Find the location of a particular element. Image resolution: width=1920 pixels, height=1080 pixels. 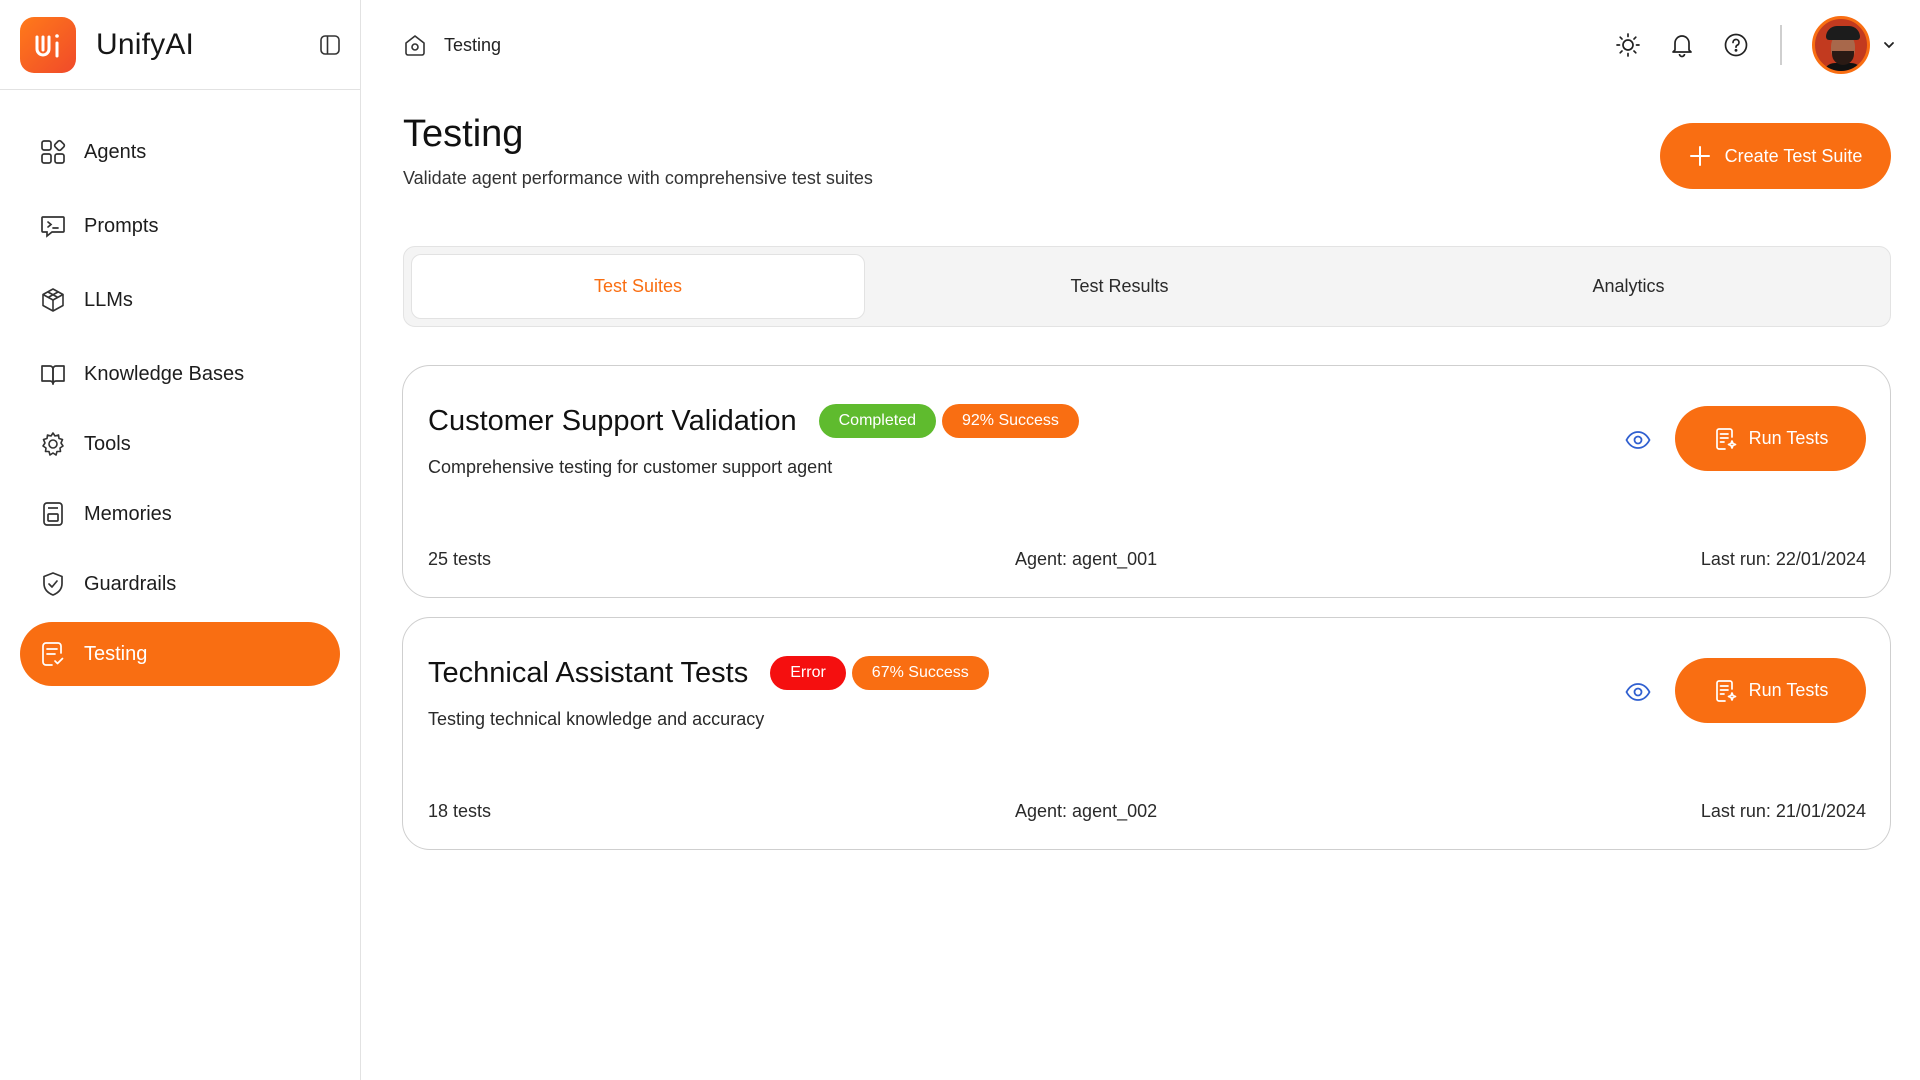

success-badge: 92% Success is located at coordinates (1010, 421).